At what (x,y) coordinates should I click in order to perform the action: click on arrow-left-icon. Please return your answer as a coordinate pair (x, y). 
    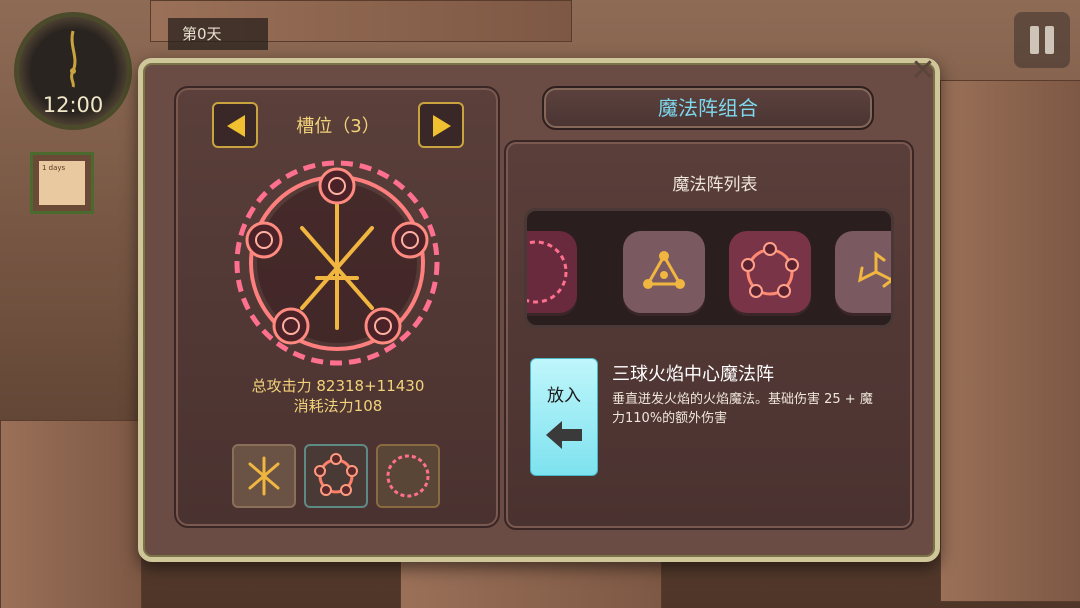
    Looking at the image, I should click on (564, 435).